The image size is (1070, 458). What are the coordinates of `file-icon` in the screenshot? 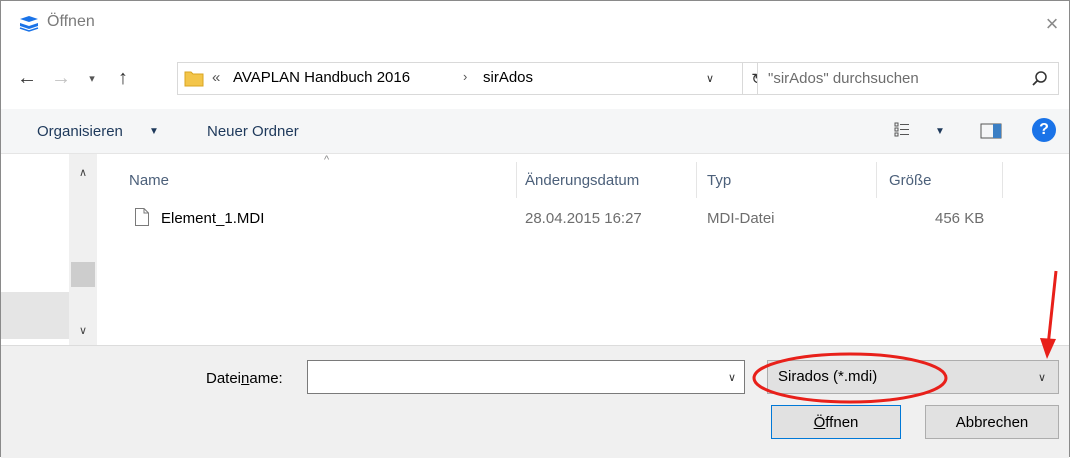 It's located at (142, 217).